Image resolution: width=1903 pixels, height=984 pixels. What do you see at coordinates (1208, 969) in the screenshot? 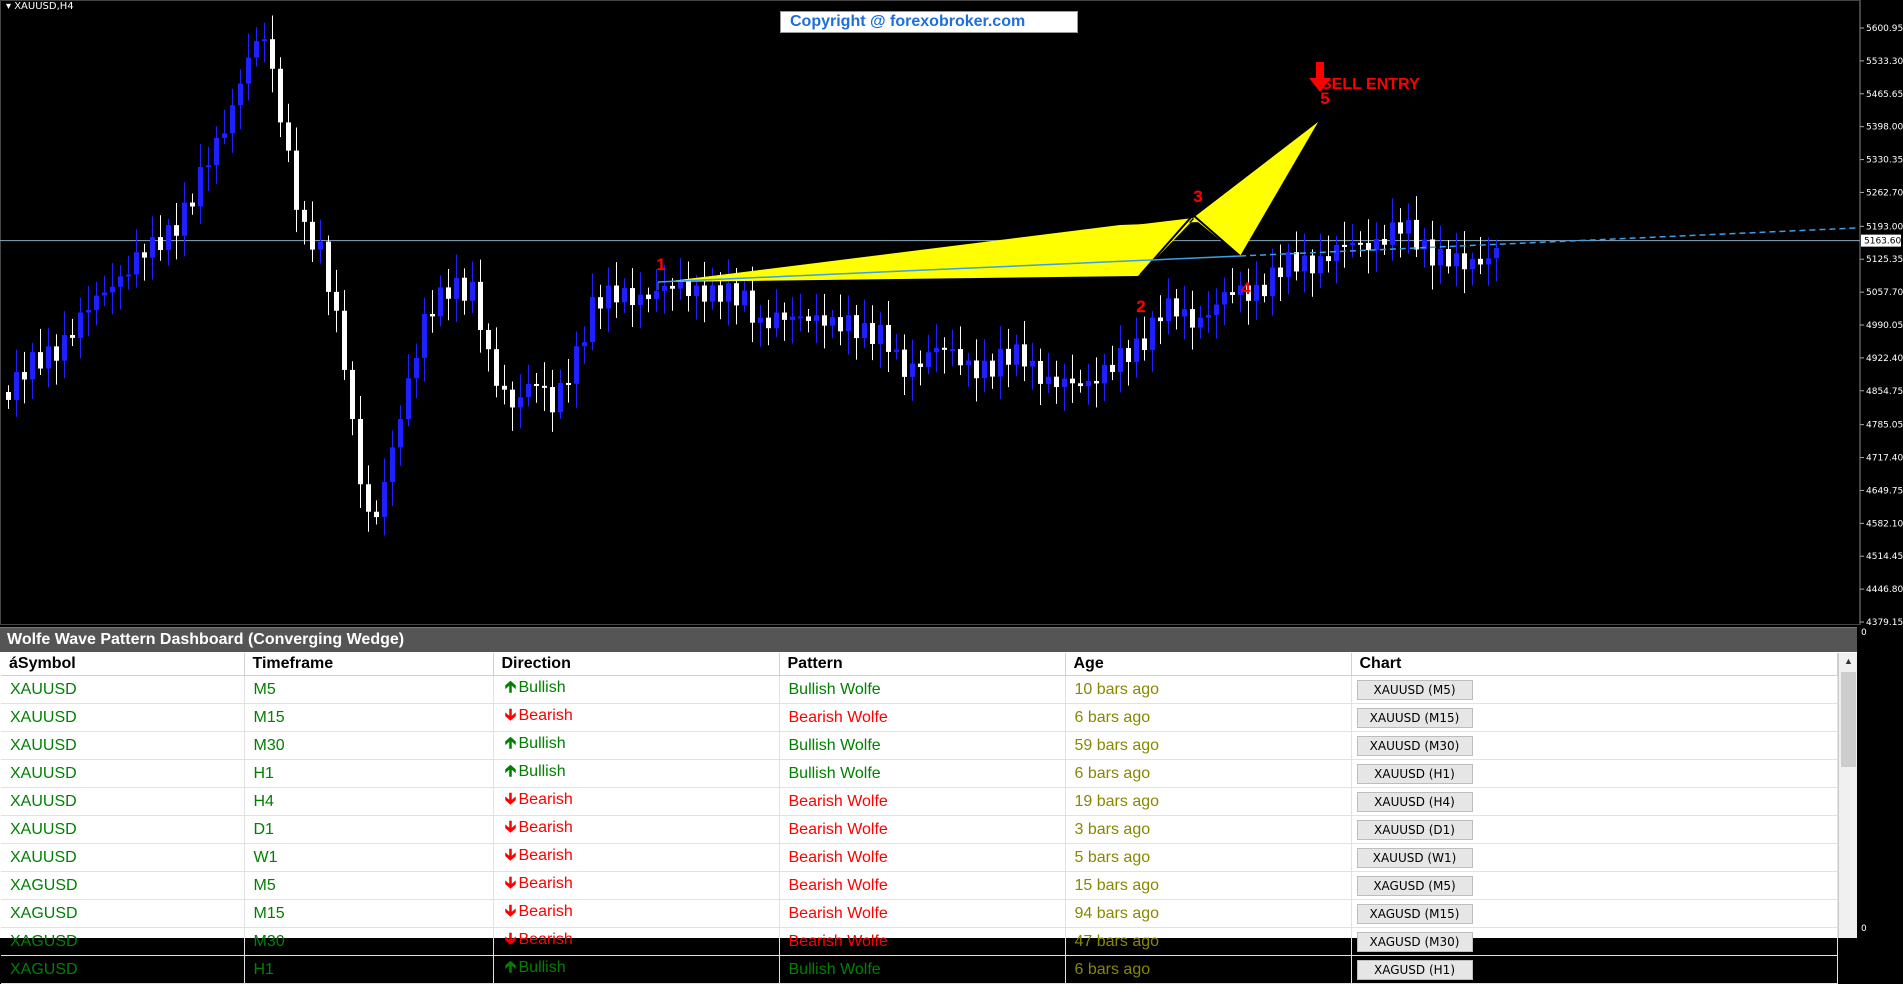
I see `age-cell: 6 bars ago` at bounding box center [1208, 969].